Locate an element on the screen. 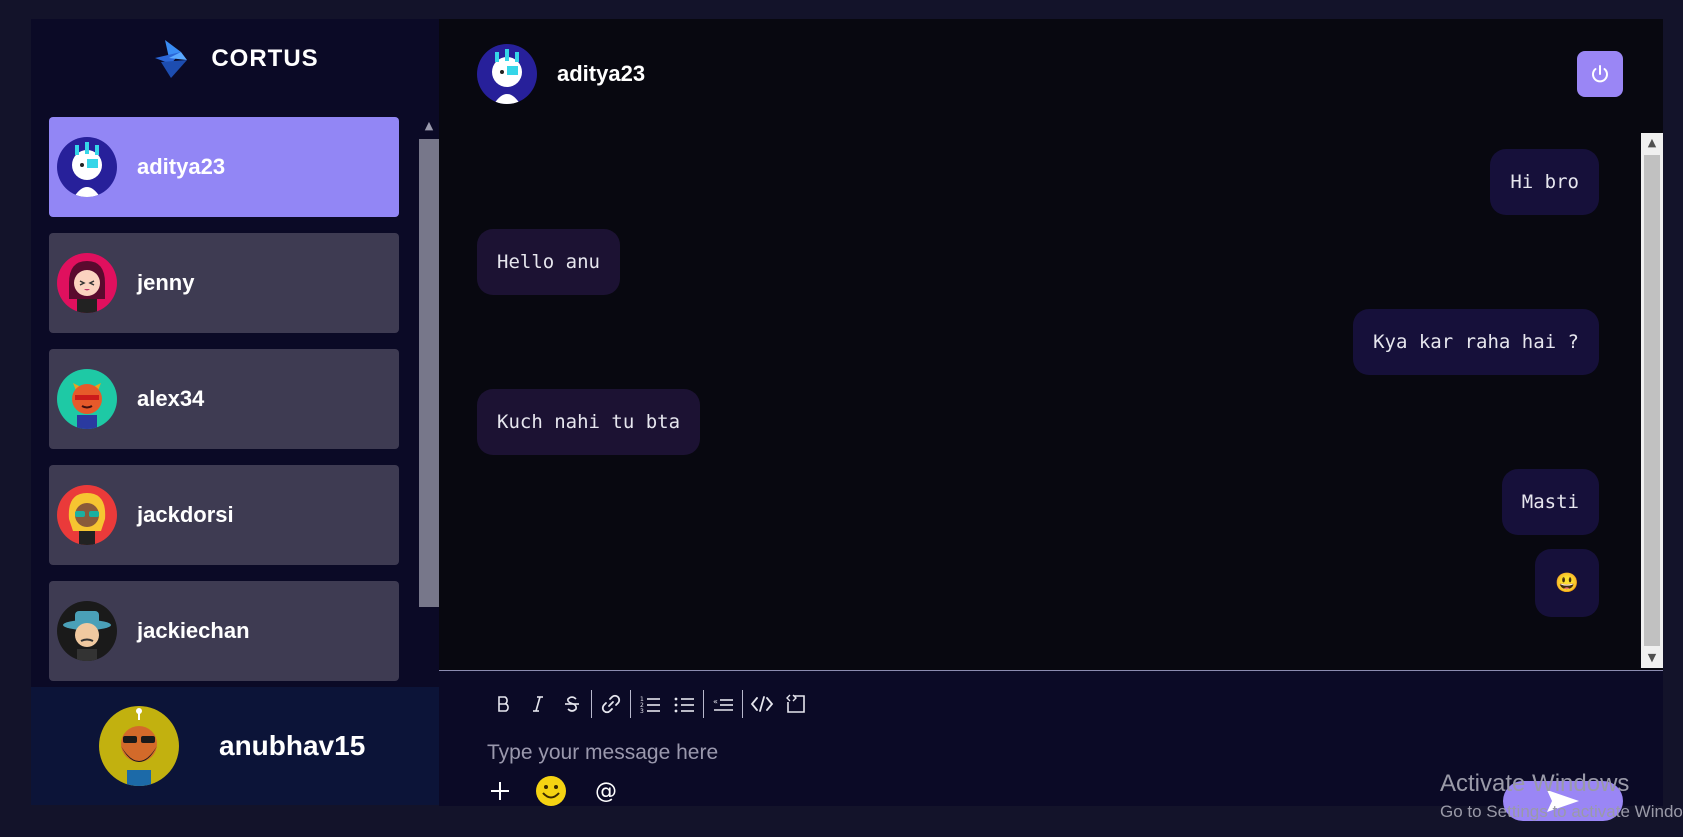 This screenshot has width=1683, height=837. formatting-toolbar: 123 « is located at coordinates (650, 704).